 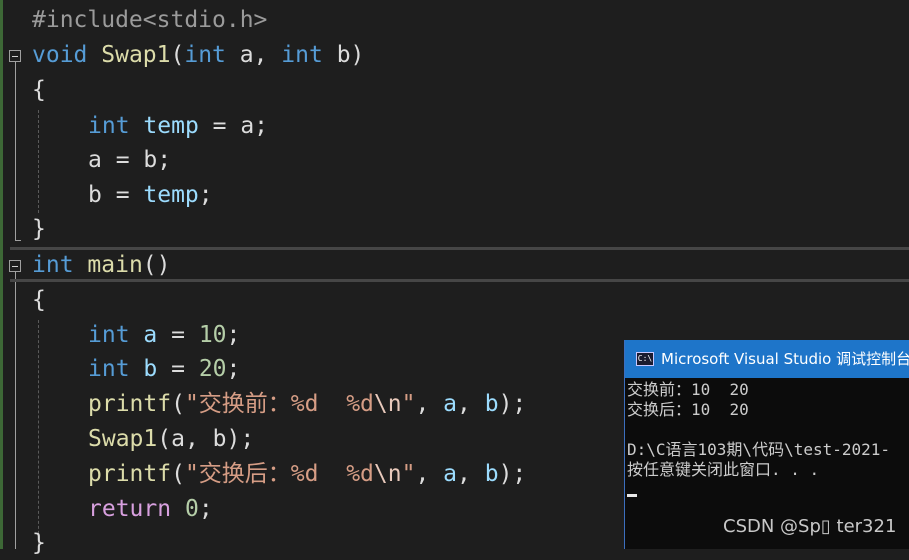 I want to click on function-name-swap1: Swap1, so click(x=136, y=55).